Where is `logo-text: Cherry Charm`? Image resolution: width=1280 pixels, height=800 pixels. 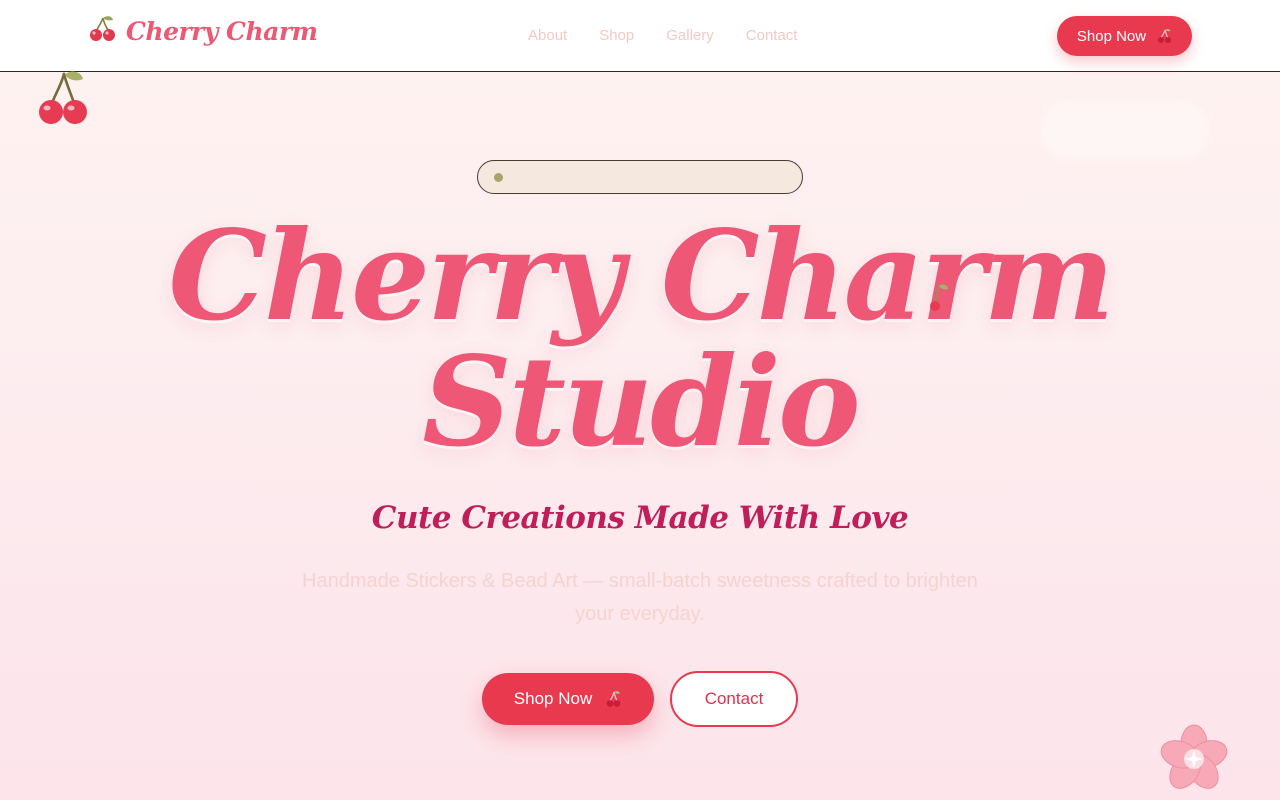
logo-text: Cherry Charm is located at coordinates (222, 31).